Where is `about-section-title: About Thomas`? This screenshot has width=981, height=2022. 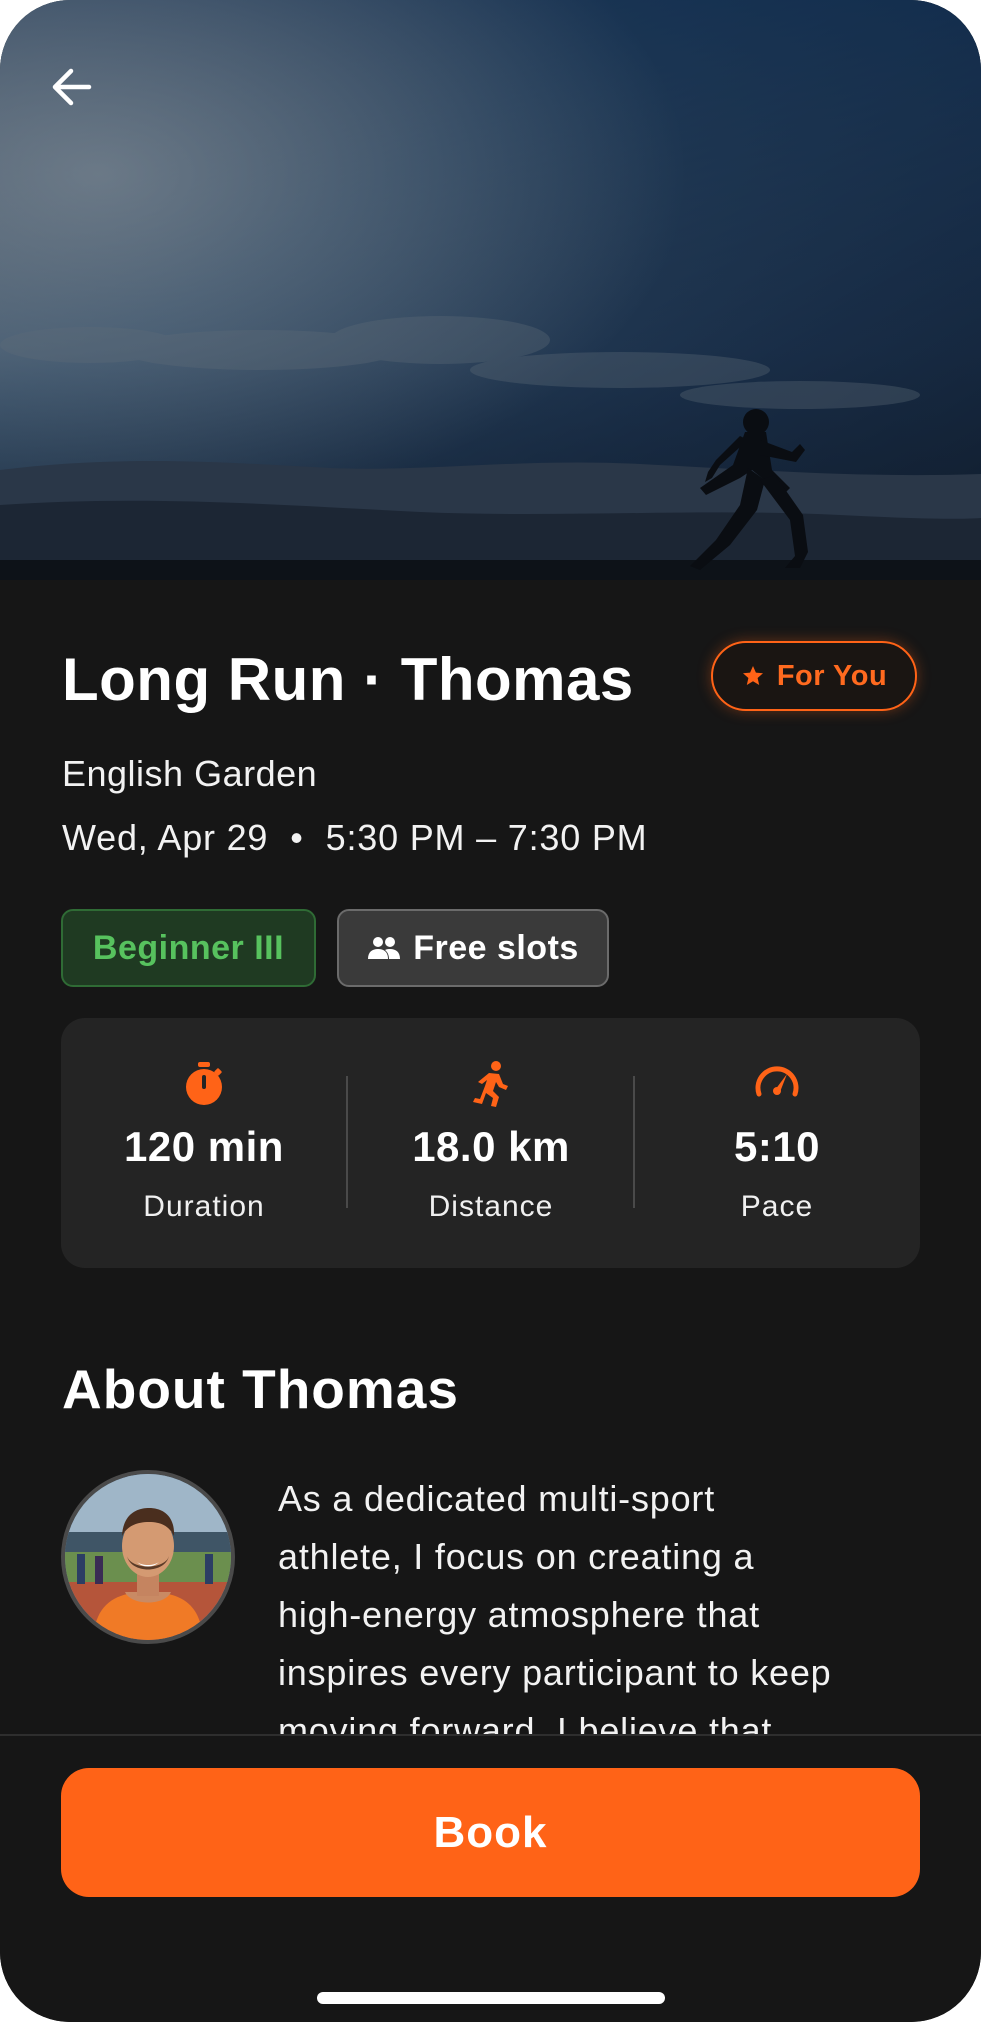 about-section-title: About Thomas is located at coordinates (260, 1389).